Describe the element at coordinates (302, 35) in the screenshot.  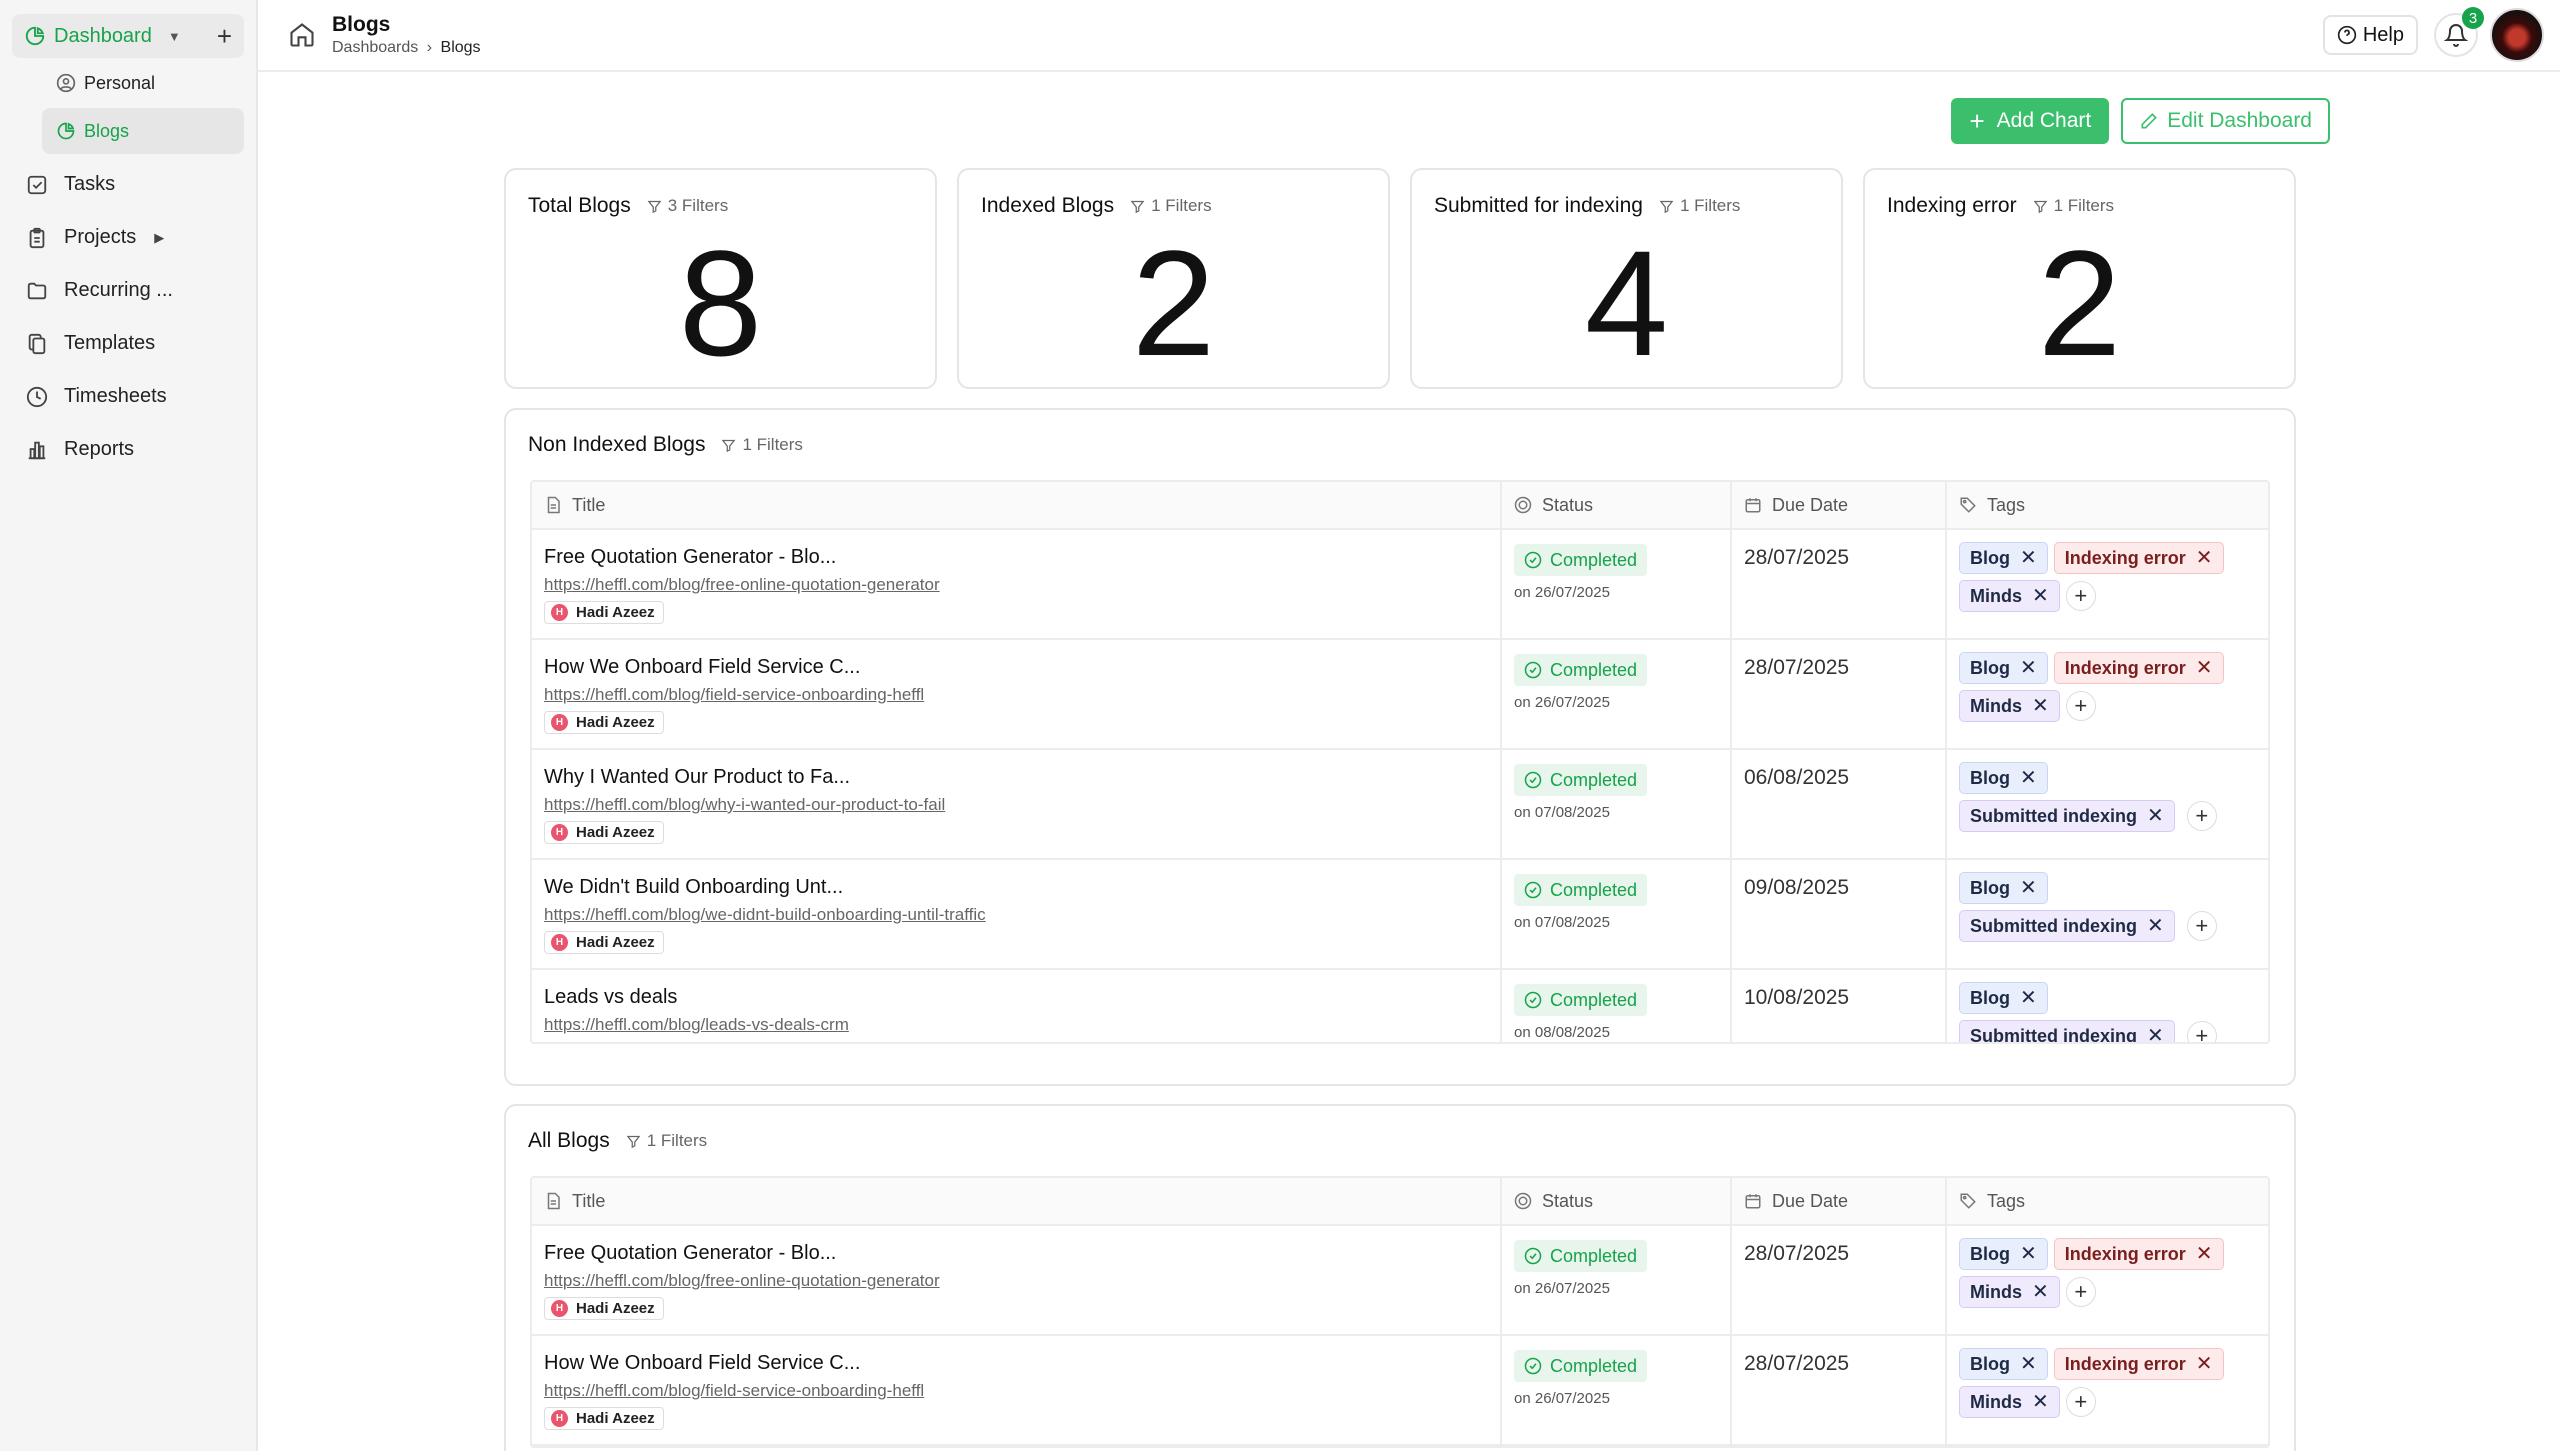
I see `home-icon` at that location.